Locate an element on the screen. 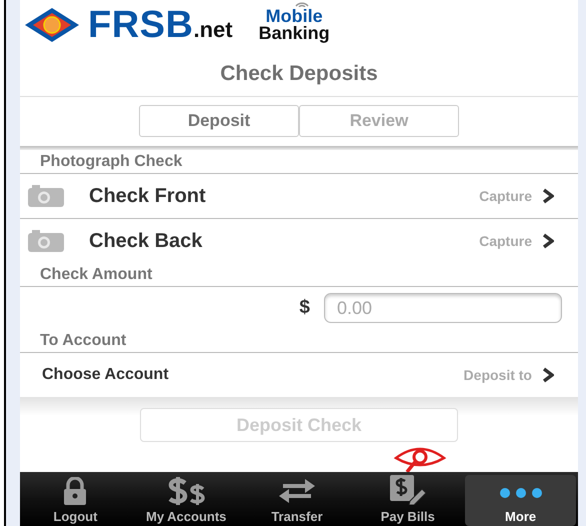  tab-bar-item: More is located at coordinates (520, 500).